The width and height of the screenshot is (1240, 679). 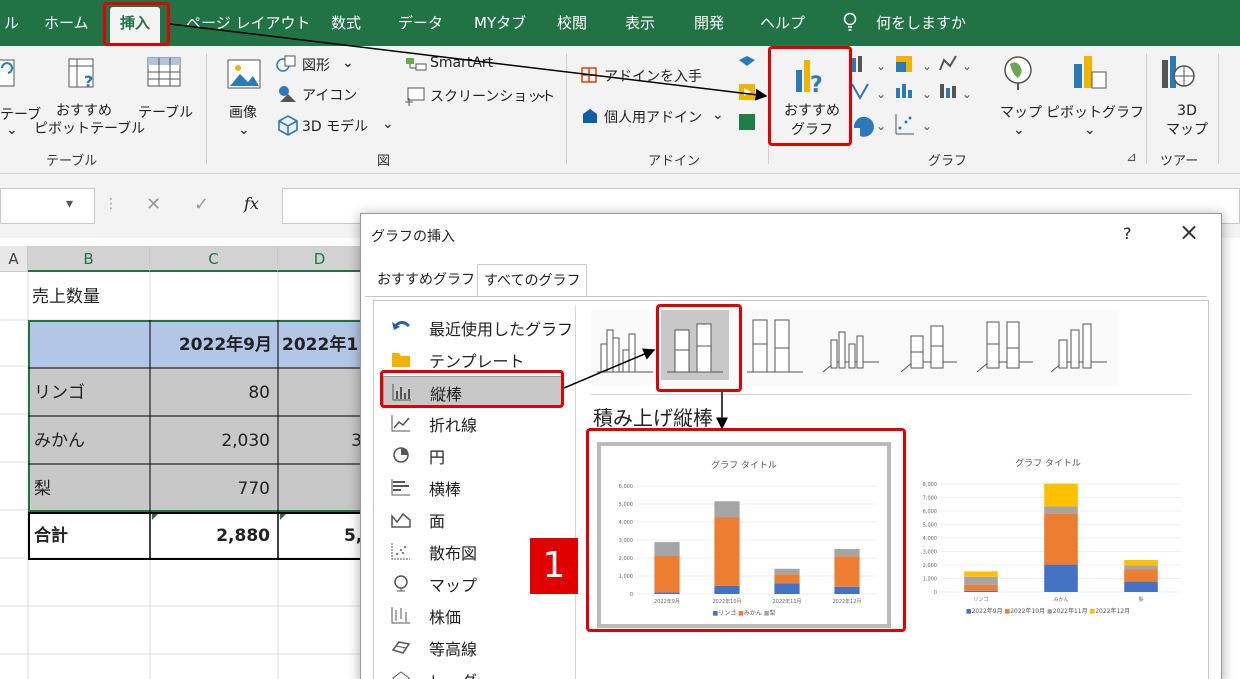 I want to click on picture-dropdown: ⌄, so click(x=244, y=130).